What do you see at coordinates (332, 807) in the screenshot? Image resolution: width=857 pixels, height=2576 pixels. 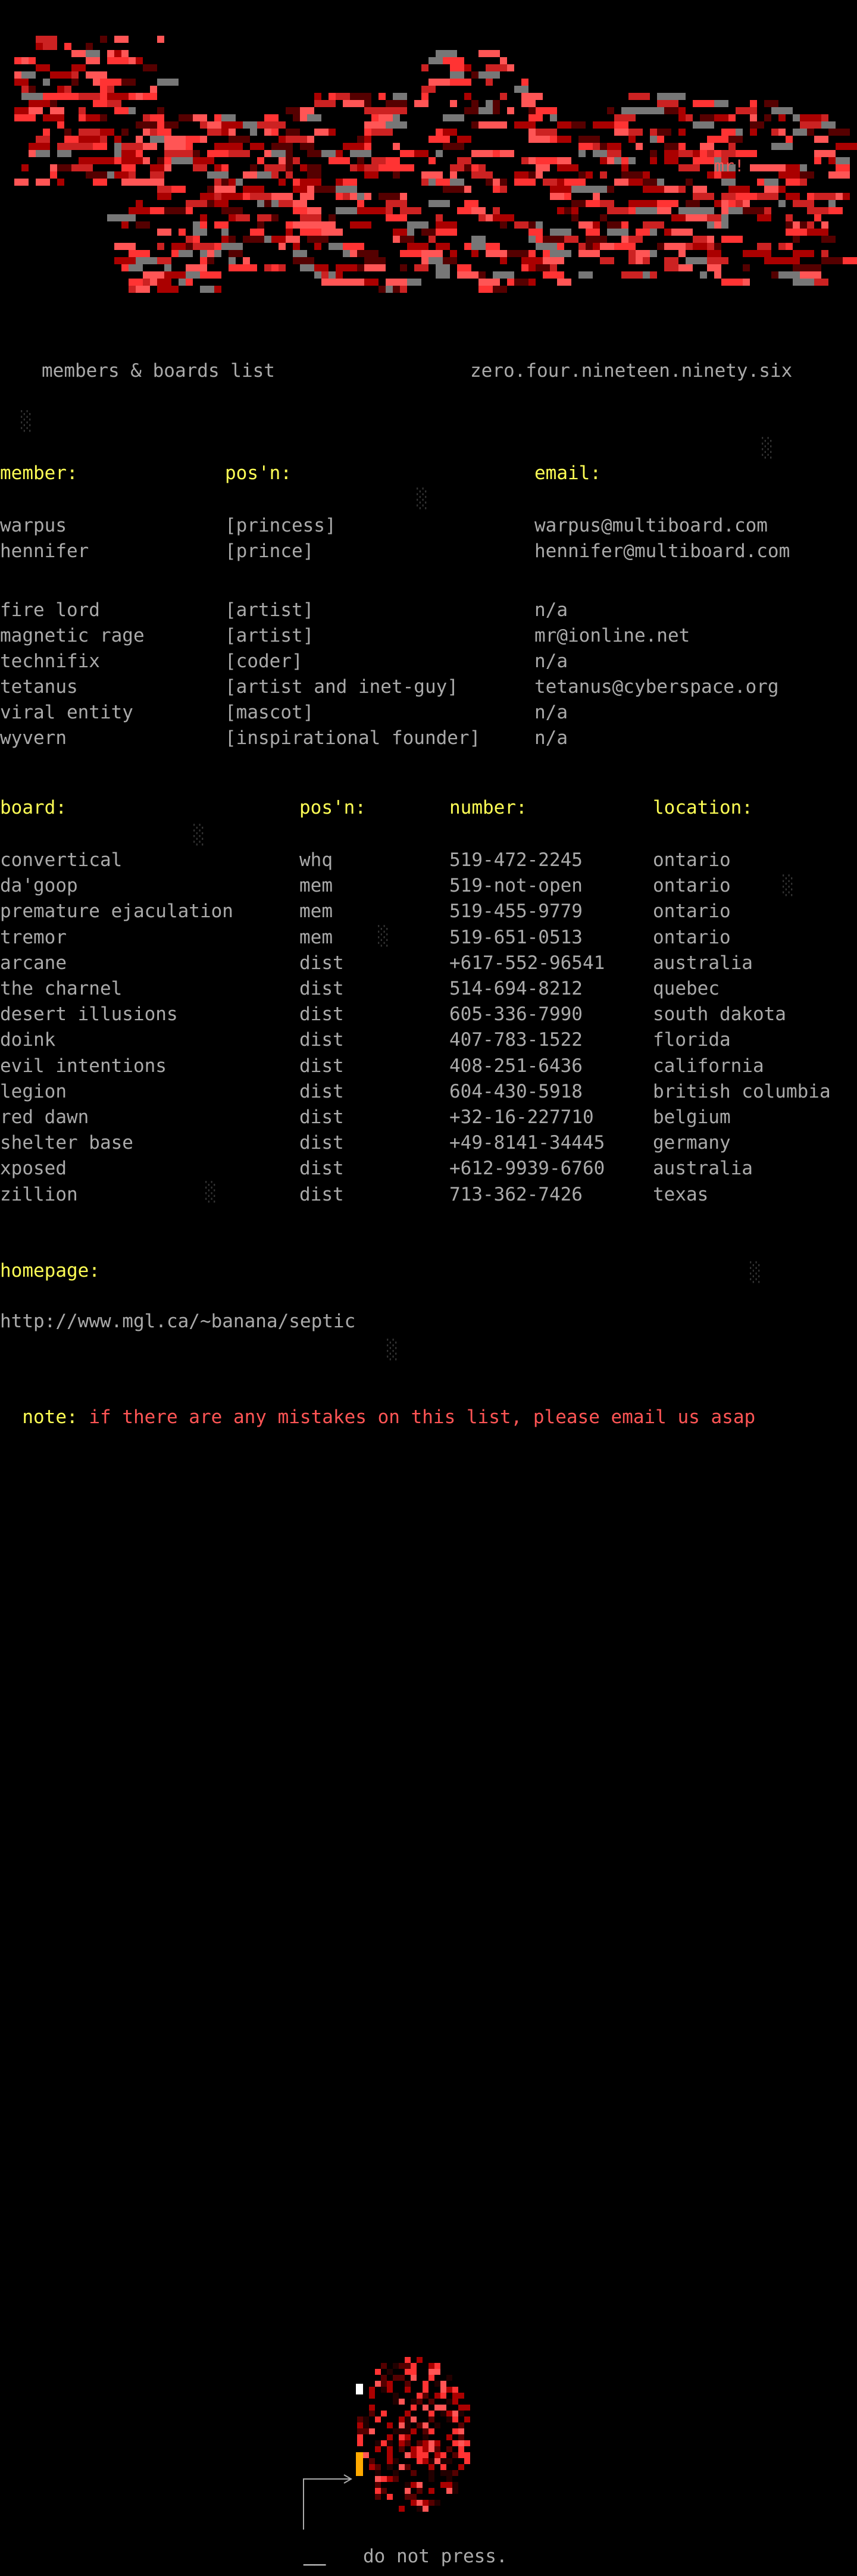 I see `board-pos-header: pos'n:` at bounding box center [332, 807].